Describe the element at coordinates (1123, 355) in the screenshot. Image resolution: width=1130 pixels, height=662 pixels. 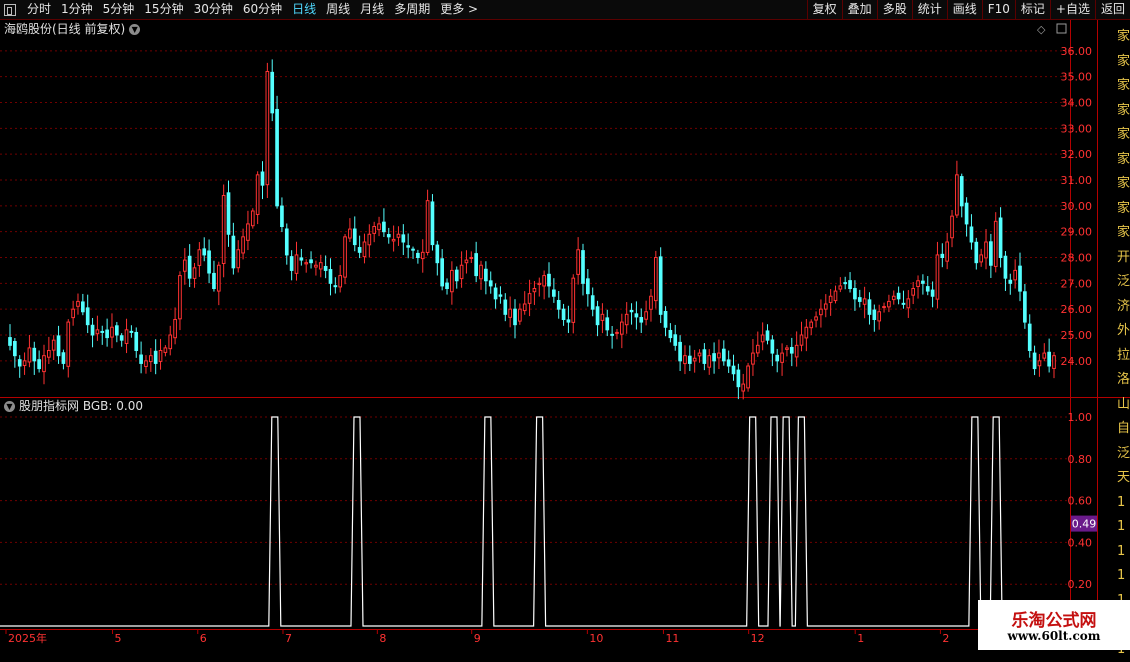
I see `side-list-item: 拉` at that location.